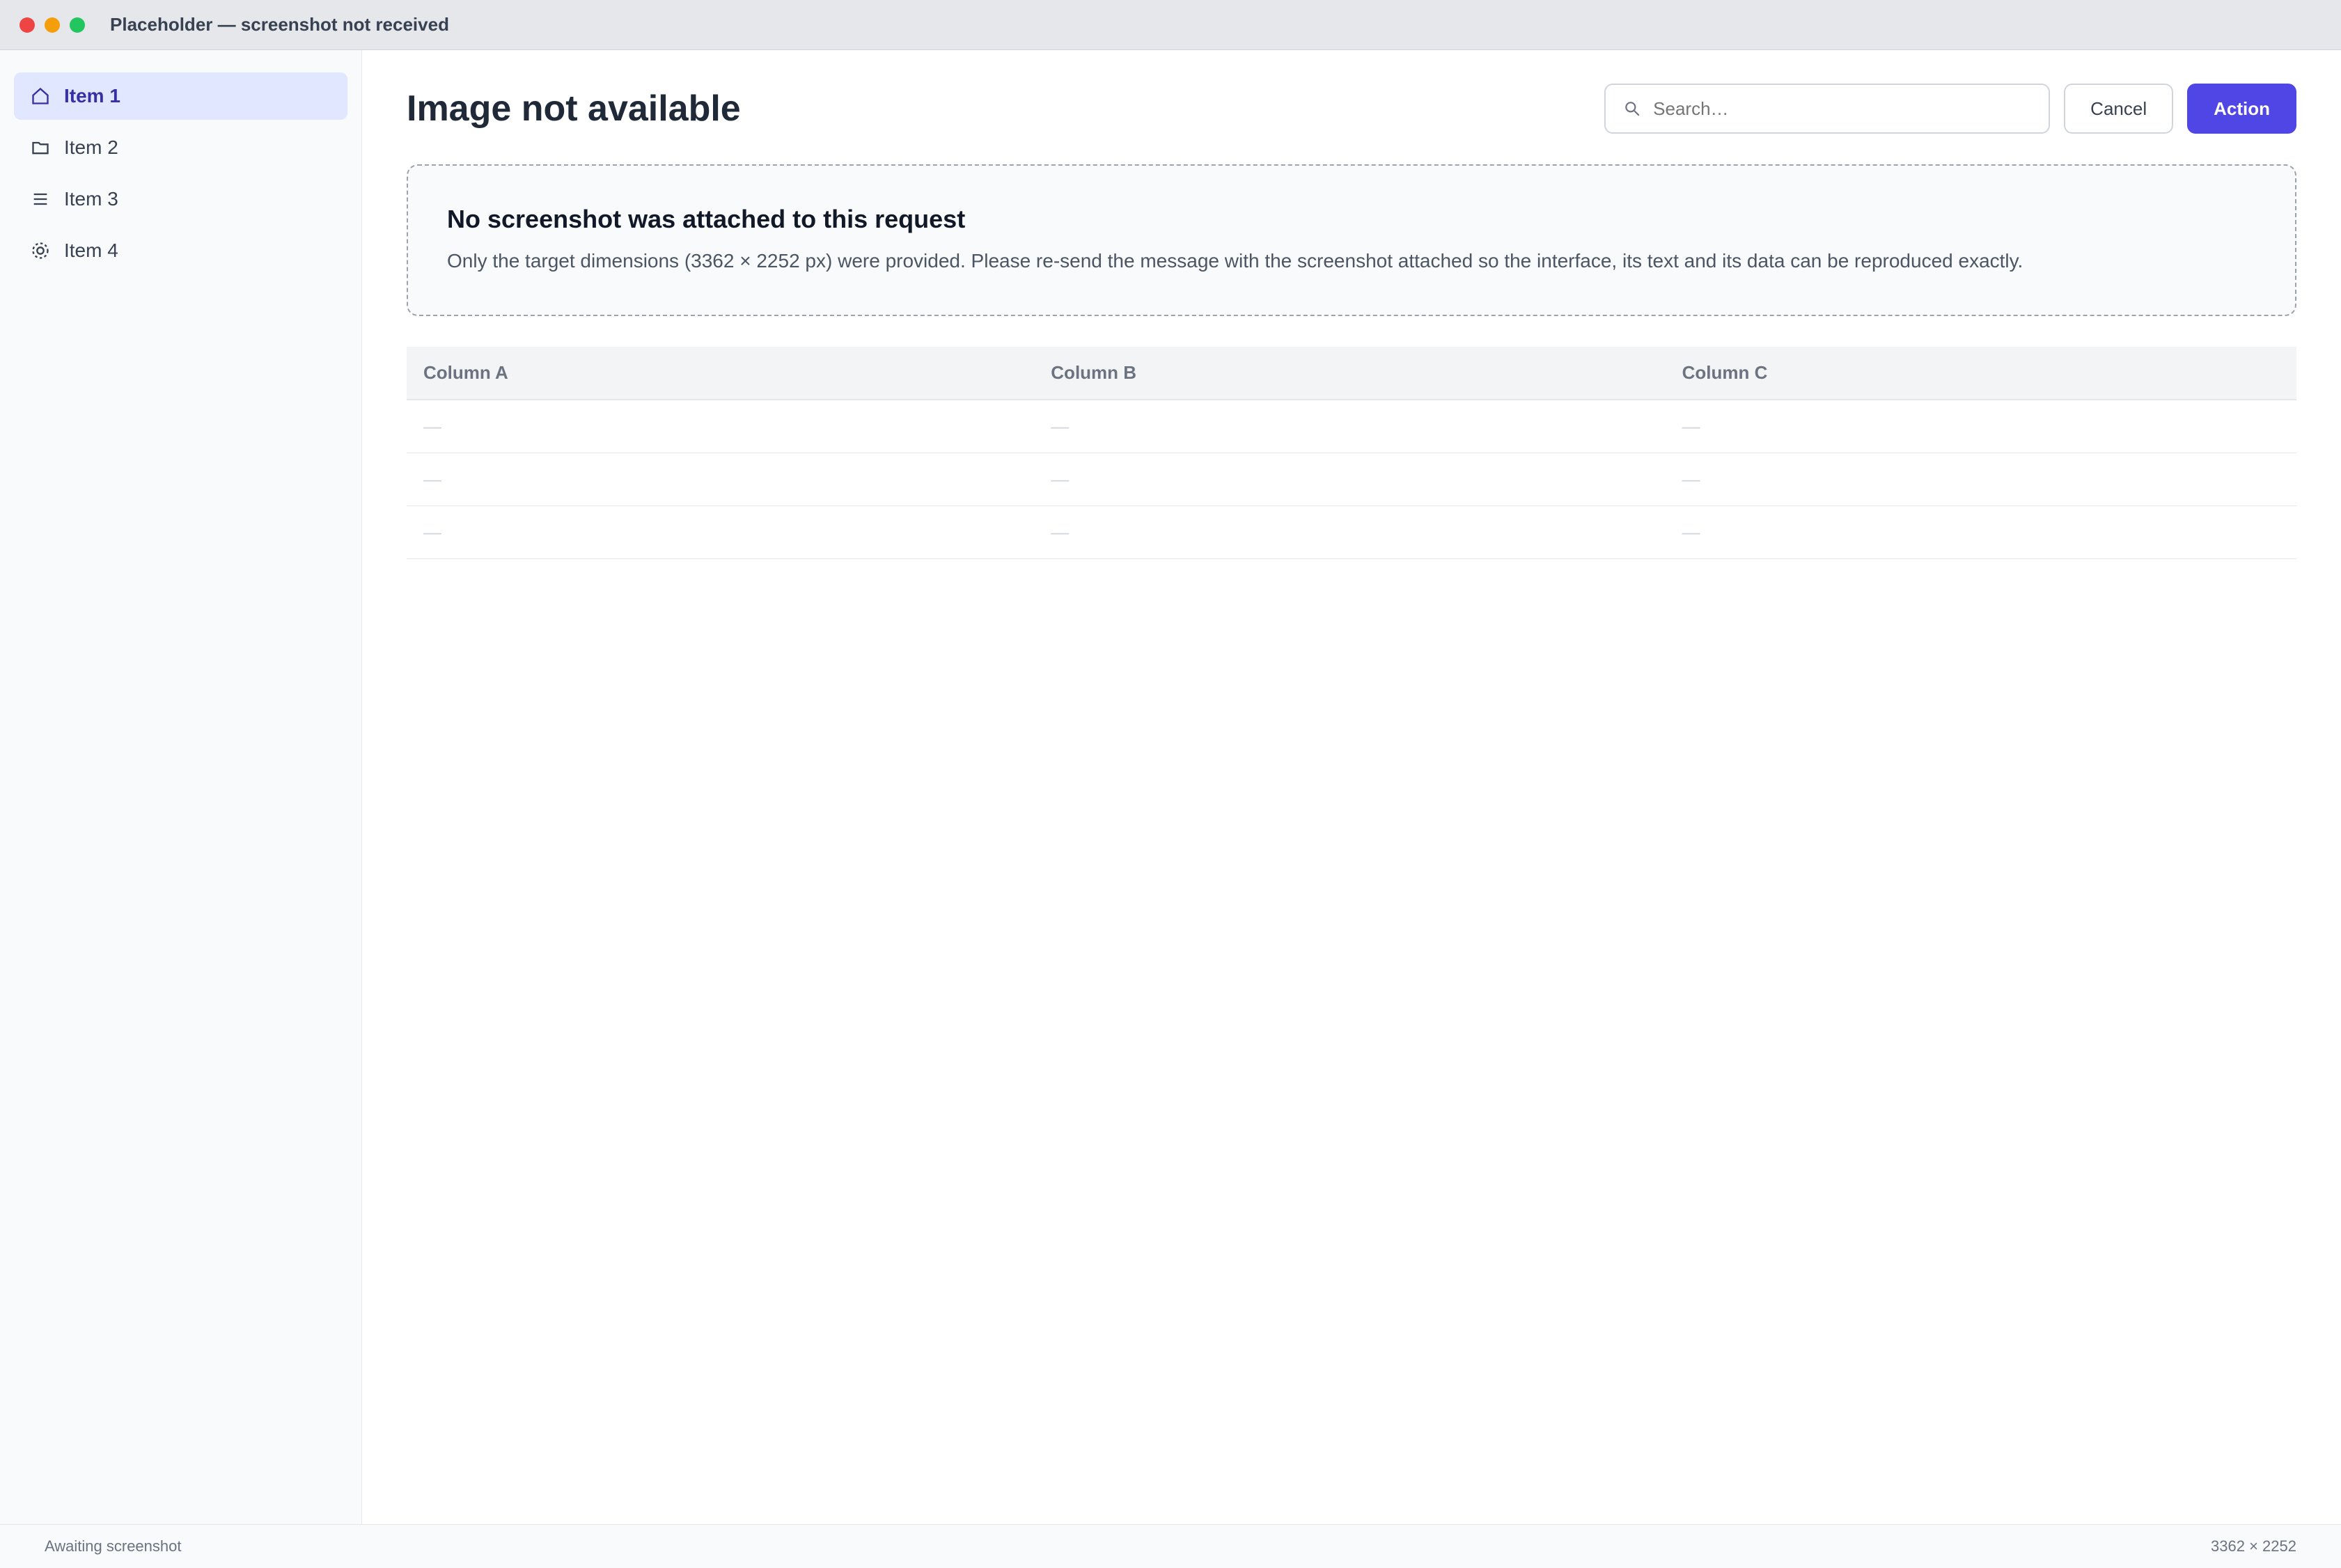 This screenshot has height=1568, width=2341. I want to click on header-actions: Cancel Action, so click(1950, 109).